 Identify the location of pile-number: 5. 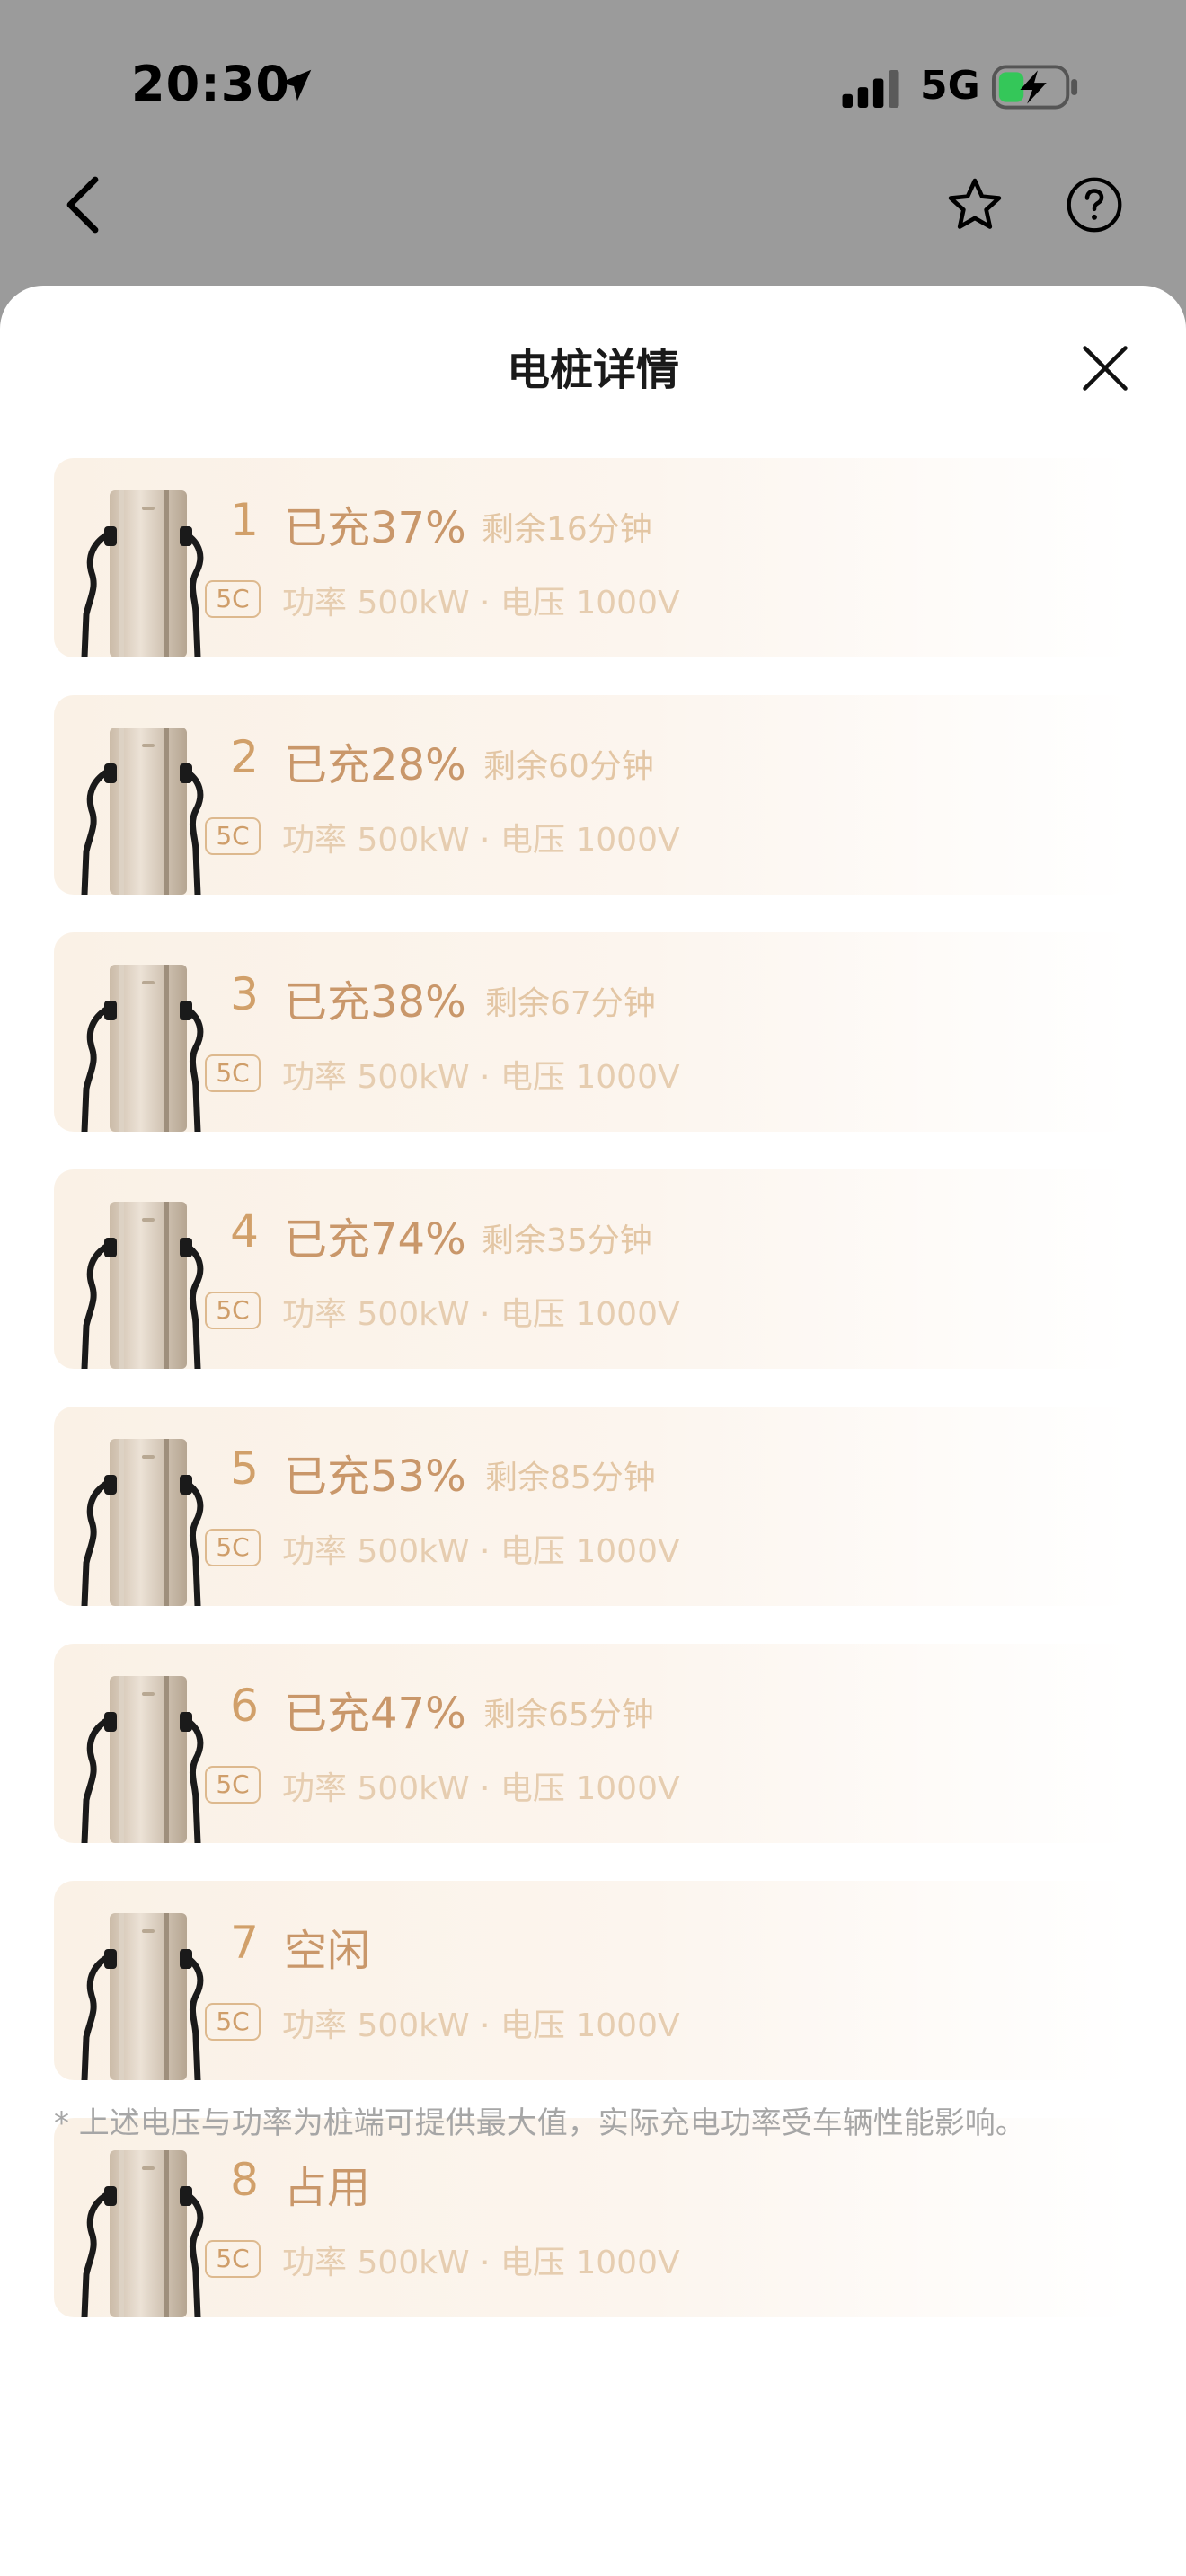
(244, 1468).